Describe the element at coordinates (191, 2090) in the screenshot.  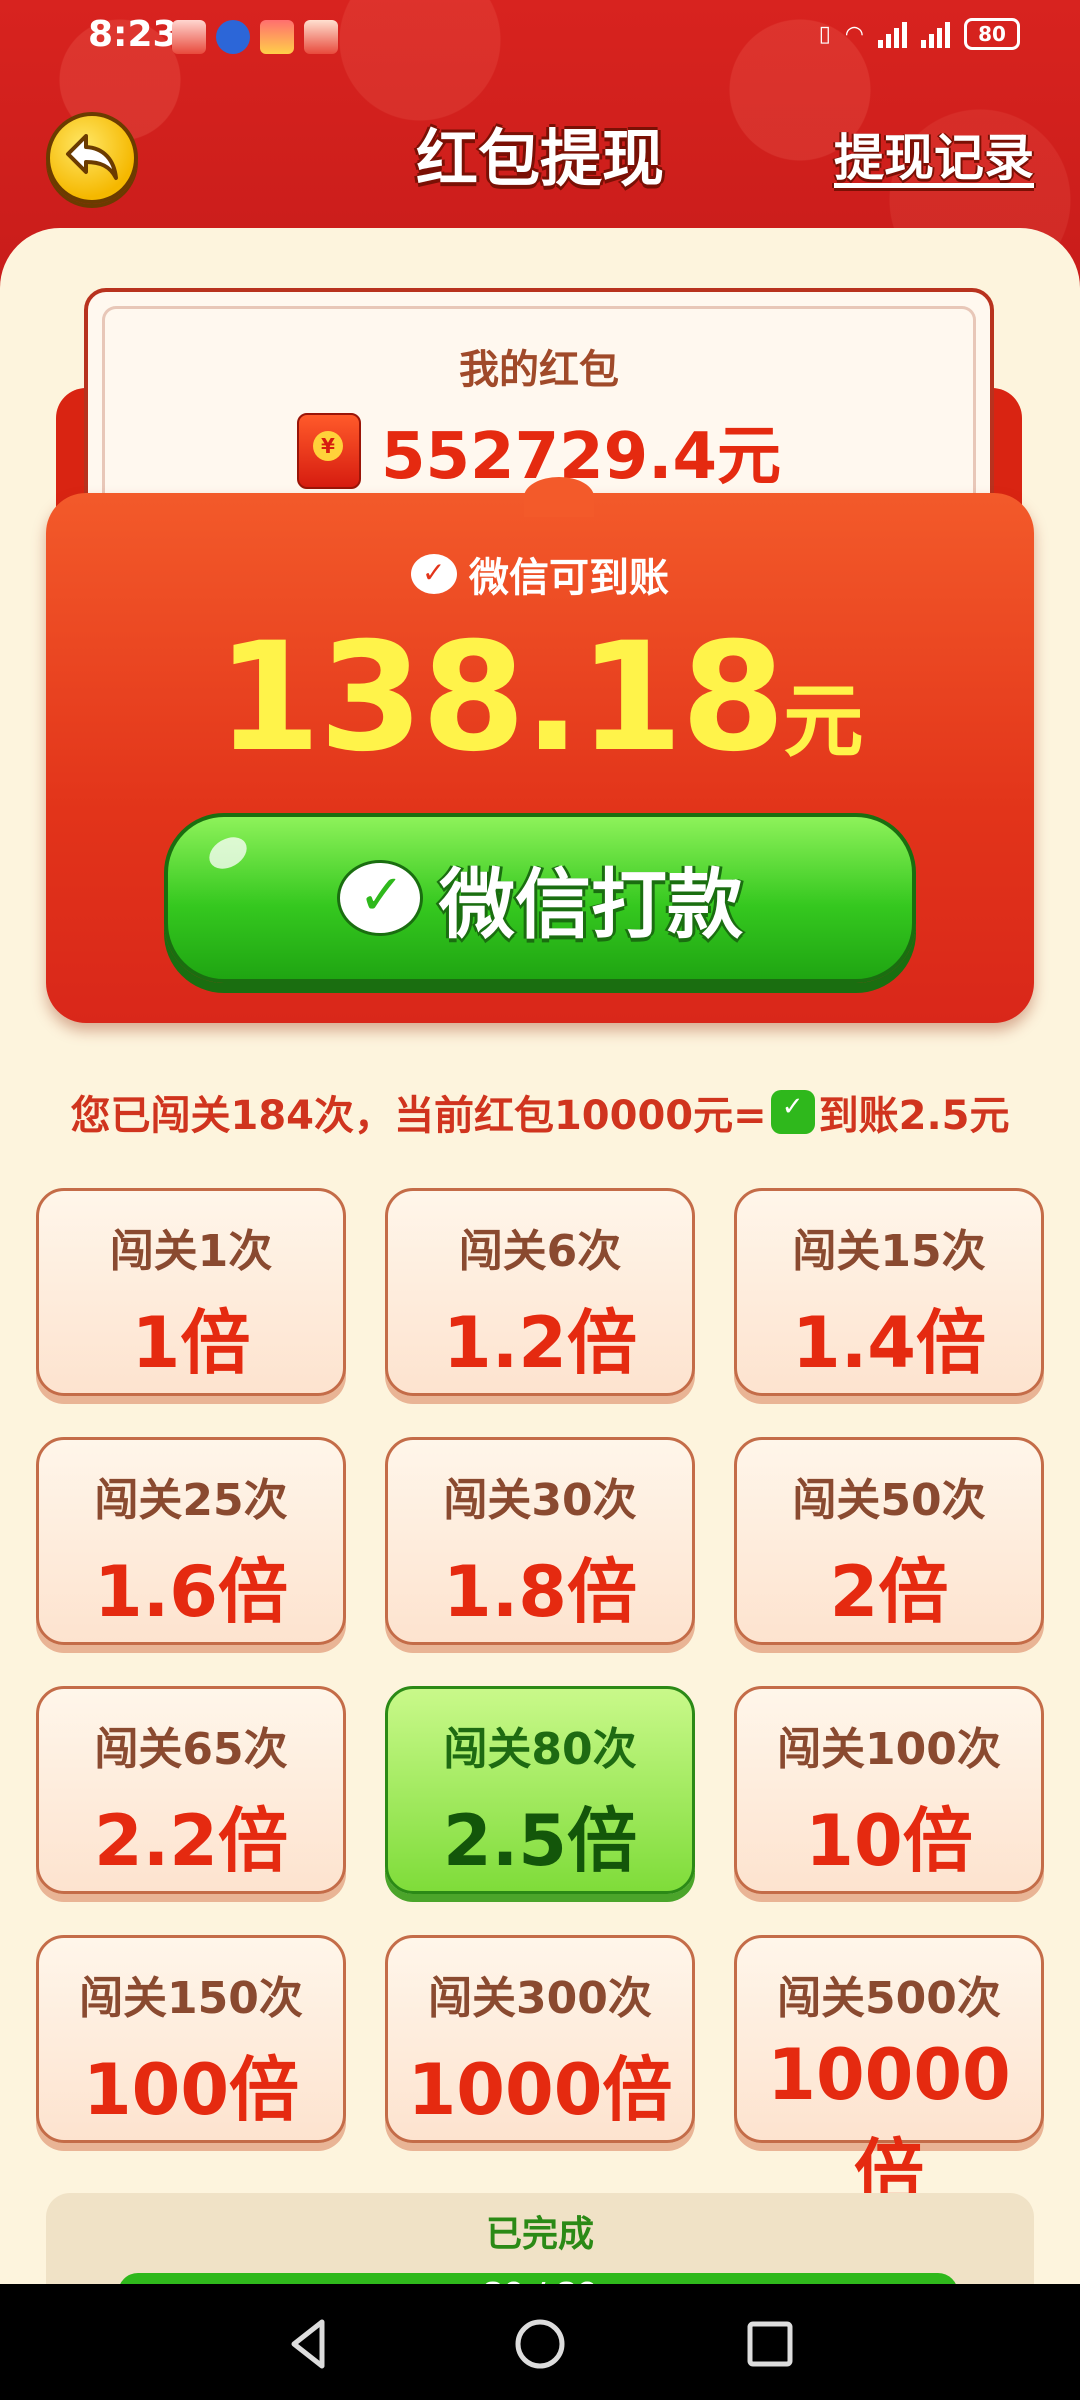
I see `tier-multiplier: 100倍` at that location.